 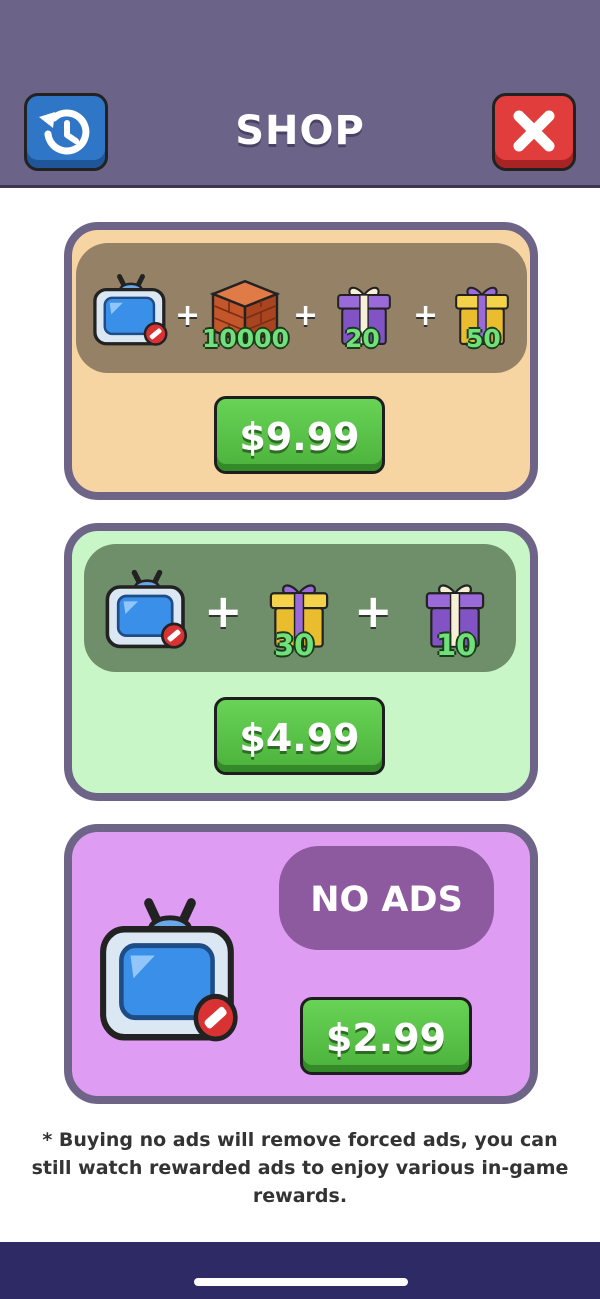 I want to click on brick-quantity: 10000, so click(x=245, y=338).